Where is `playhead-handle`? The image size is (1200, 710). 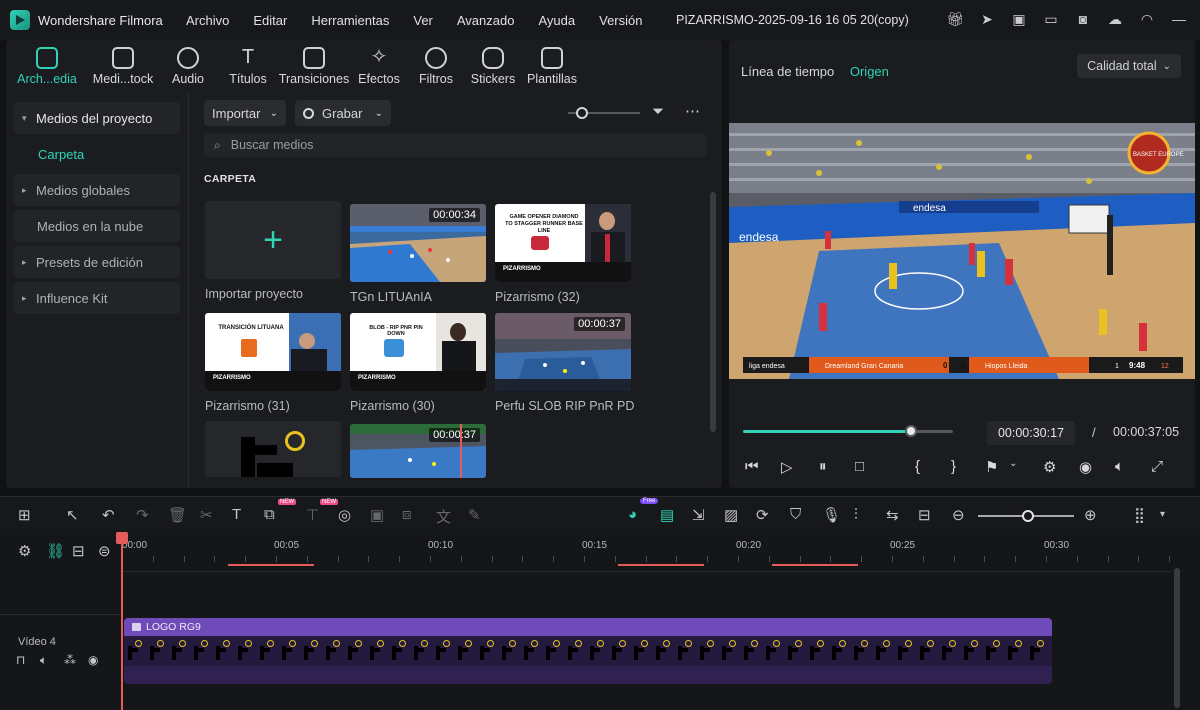
playhead-handle is located at coordinates (122, 538).